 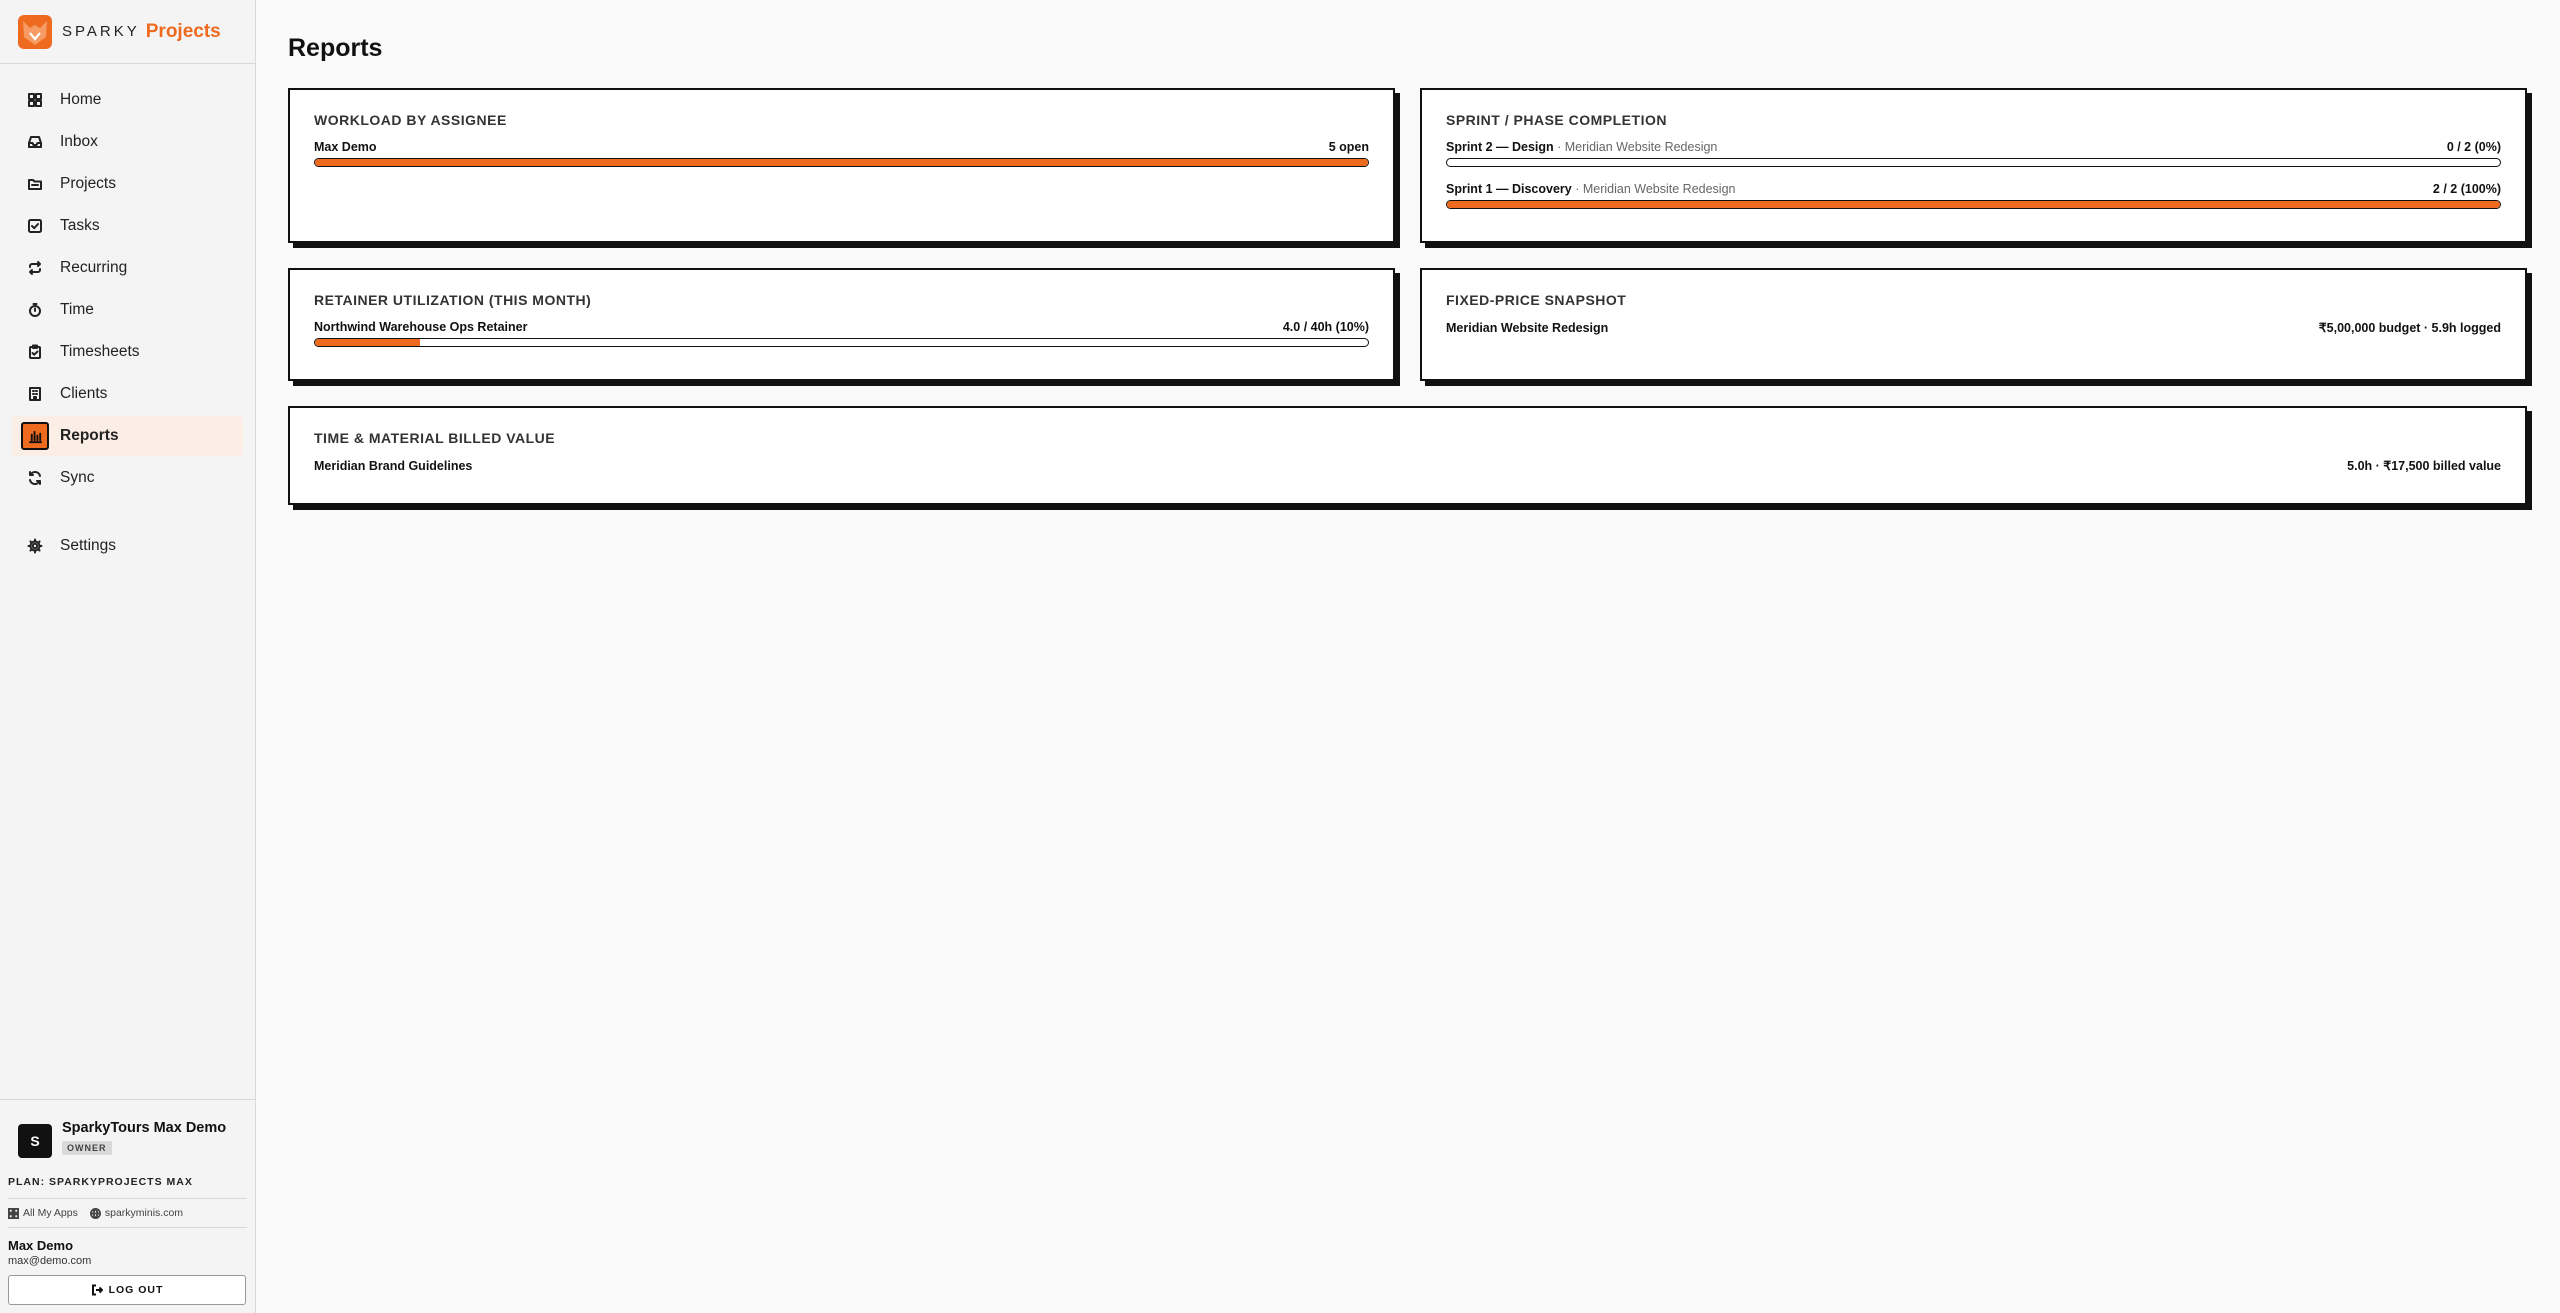 What do you see at coordinates (35, 1141) in the screenshot?
I see `org-avatar: S` at bounding box center [35, 1141].